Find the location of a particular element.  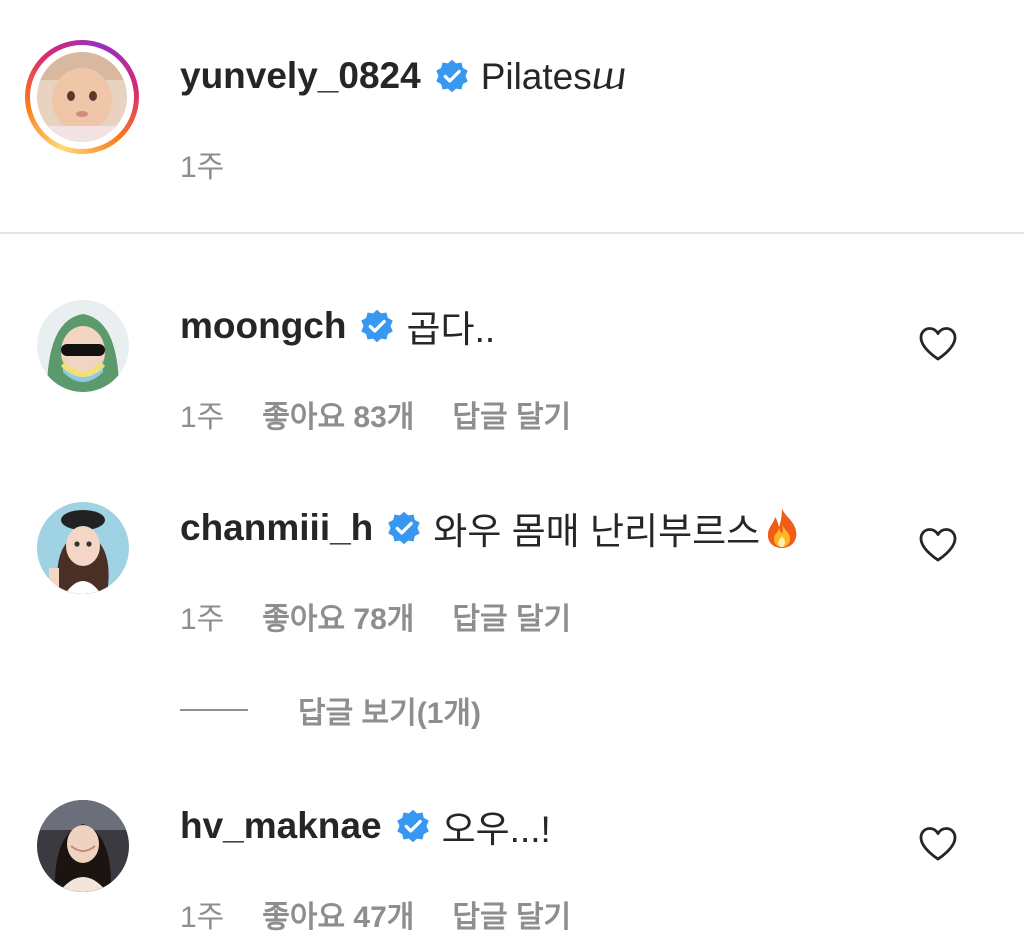

likes-count: 좋아요 83개 is located at coordinates (338, 414).